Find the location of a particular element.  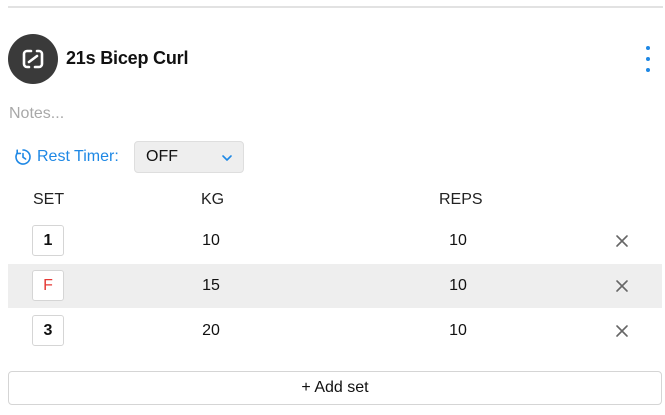

exercise-header: 21s Bicep Curl is located at coordinates (334, 59).